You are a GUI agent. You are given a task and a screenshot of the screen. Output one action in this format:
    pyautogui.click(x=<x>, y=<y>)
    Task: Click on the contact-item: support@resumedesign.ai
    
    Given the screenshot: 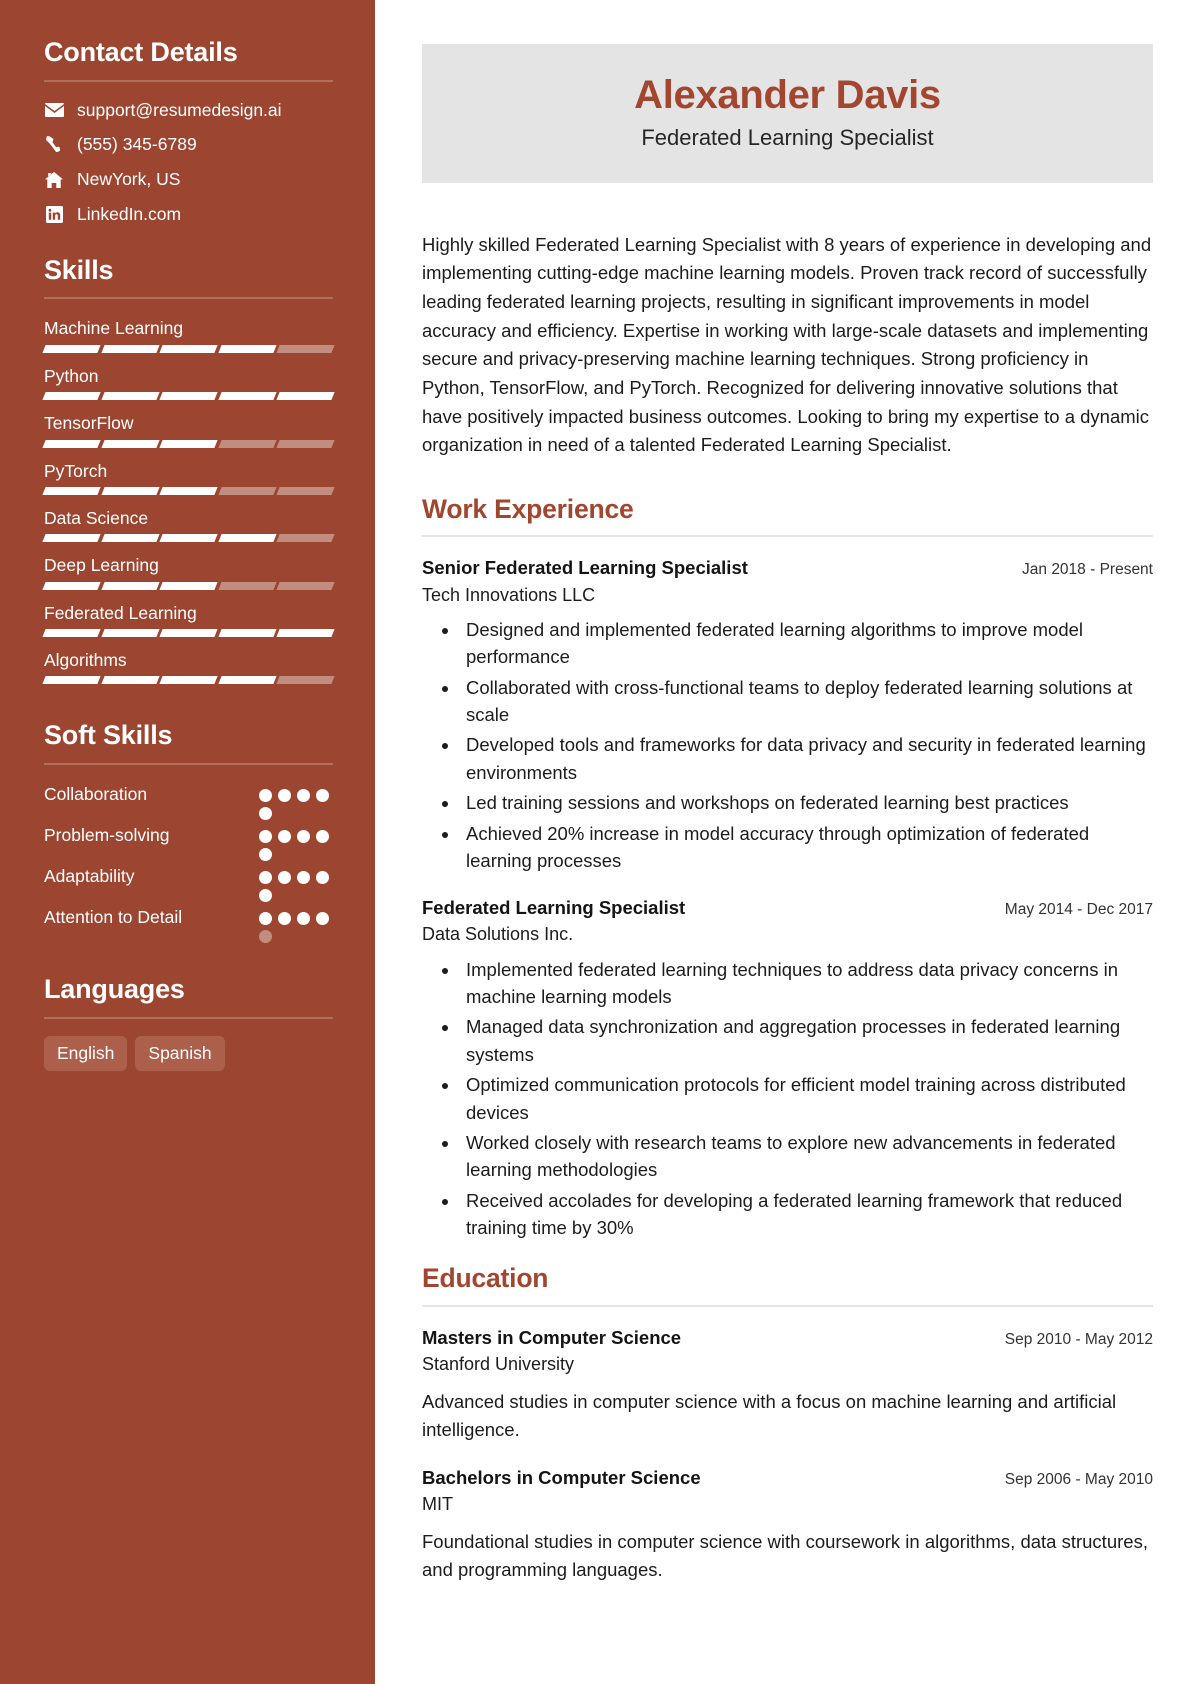 What is the action you would take?
    pyautogui.click(x=188, y=110)
    